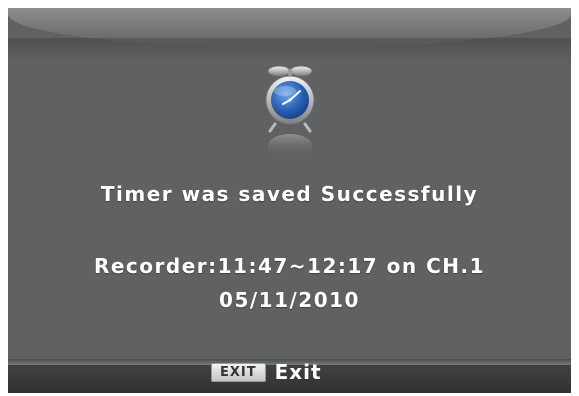 The height and width of the screenshot is (396, 579). I want to click on record-date: 05/11/2010, so click(289, 300).